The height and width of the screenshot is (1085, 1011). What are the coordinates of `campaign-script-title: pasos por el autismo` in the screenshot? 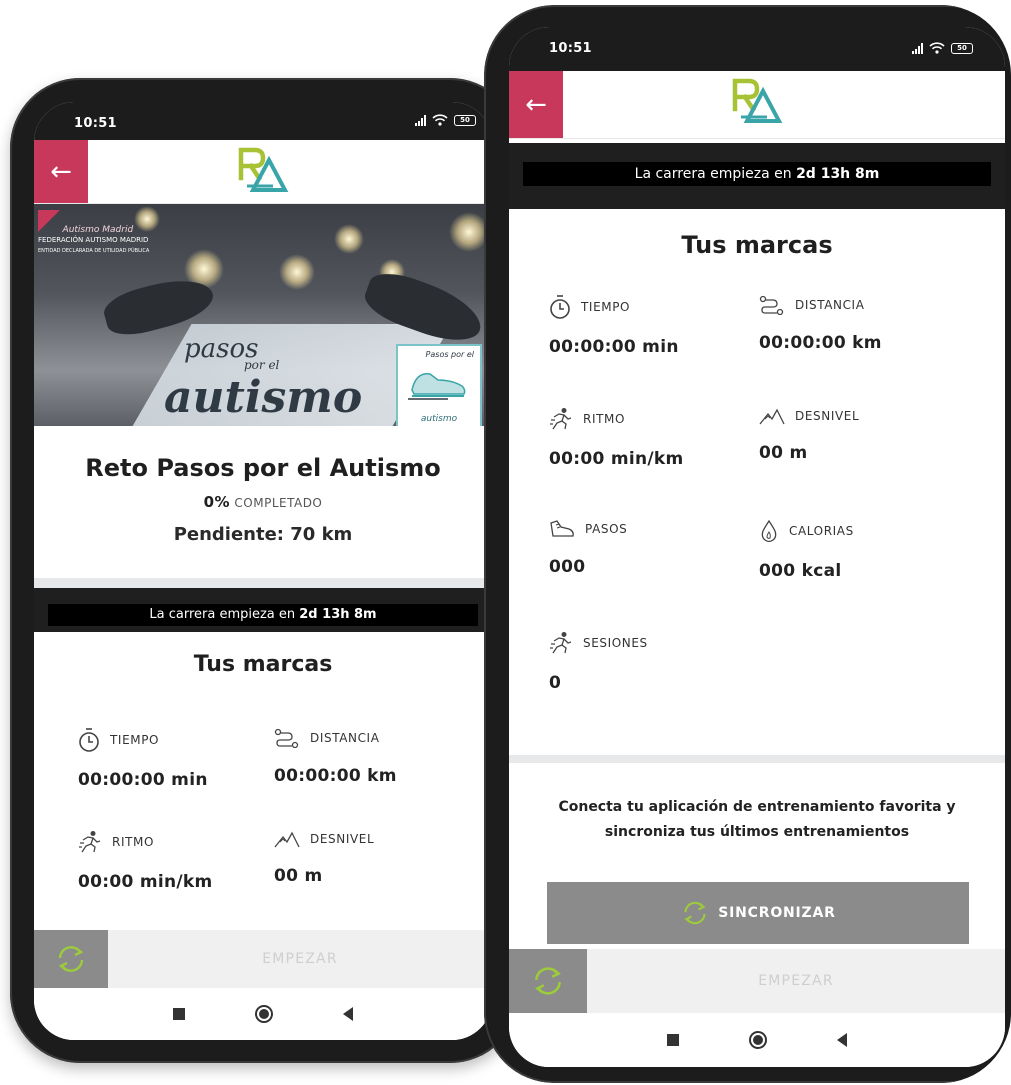 It's located at (263, 378).